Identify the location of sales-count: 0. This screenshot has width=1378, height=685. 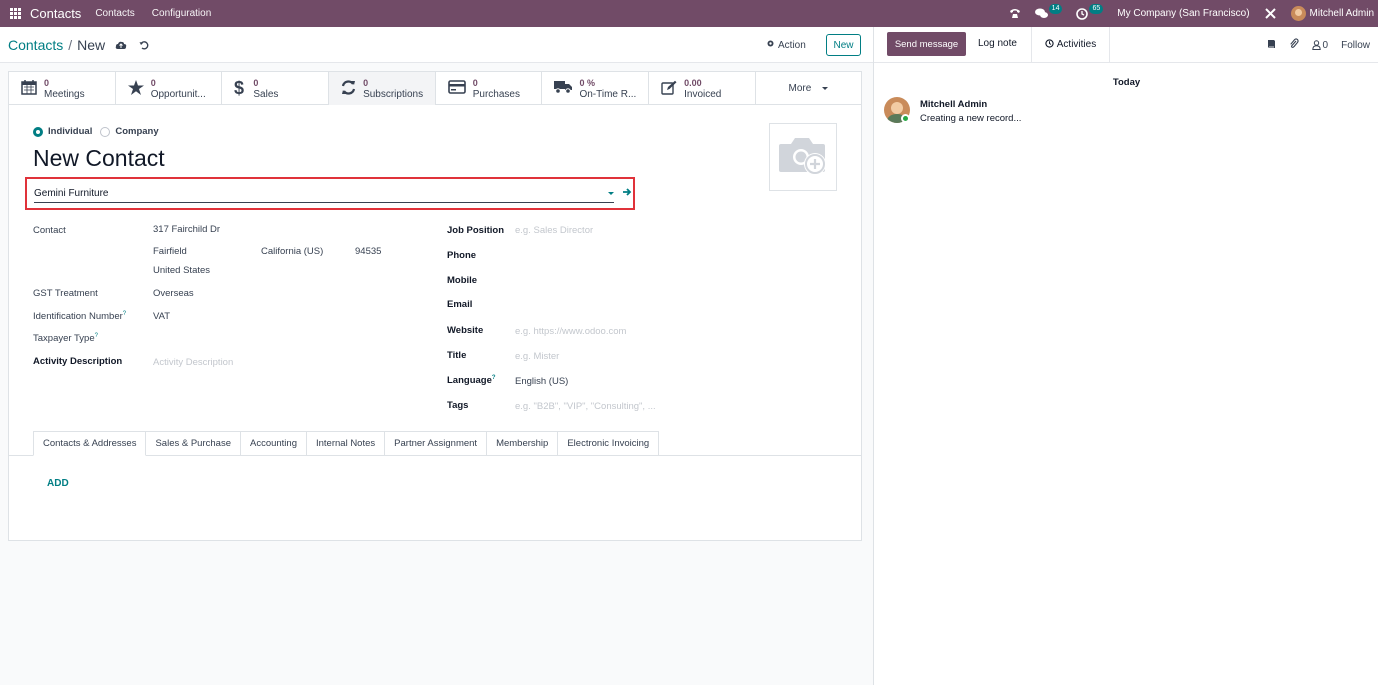
(256, 82).